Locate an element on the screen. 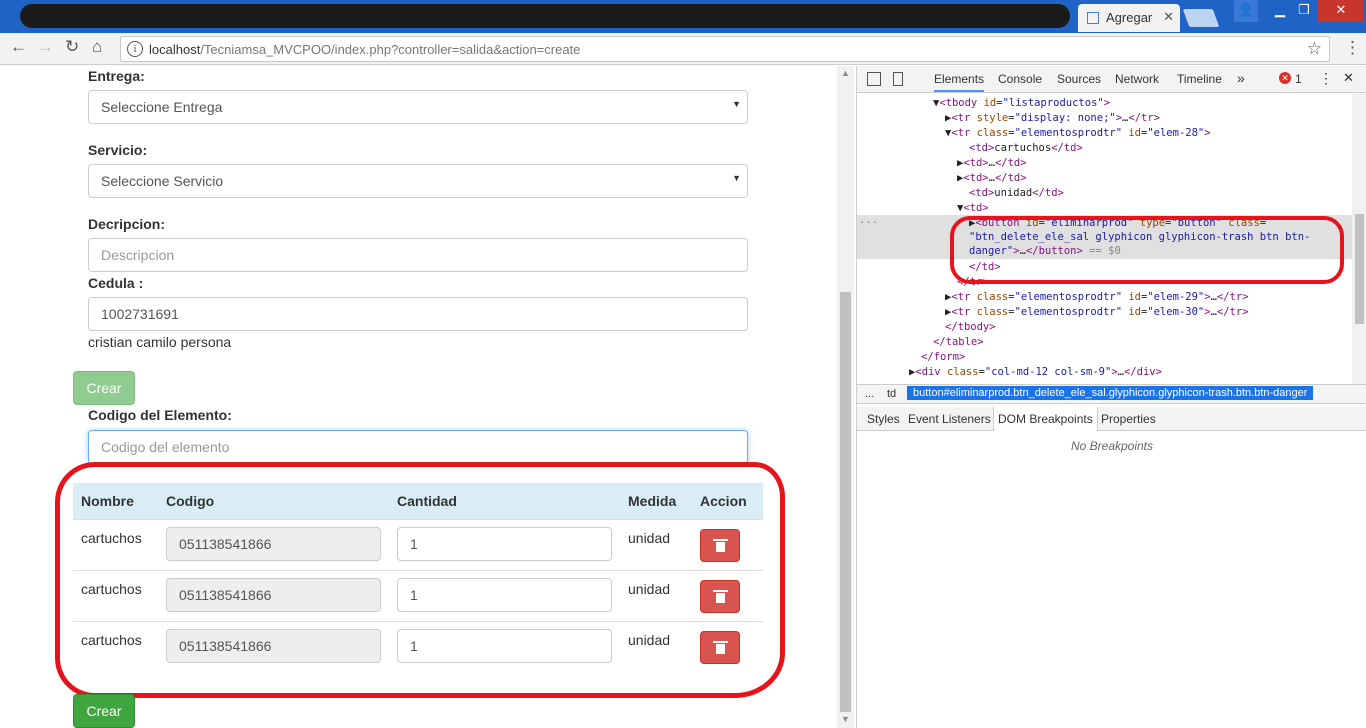  scroll-up-icon: ▲ is located at coordinates (845, 73).